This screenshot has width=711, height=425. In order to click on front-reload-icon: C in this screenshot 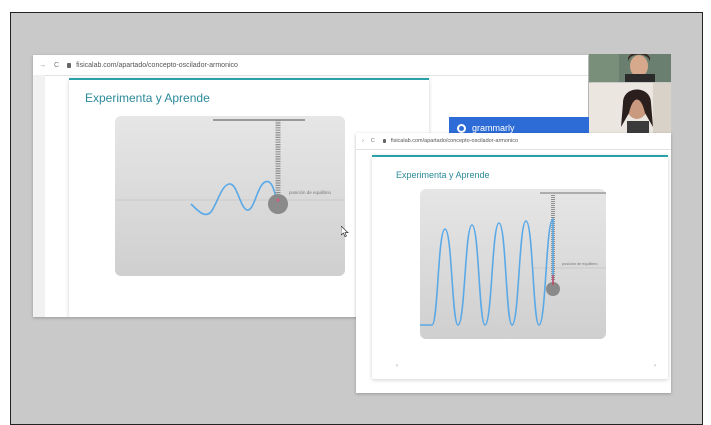, I will do `click(373, 141)`.